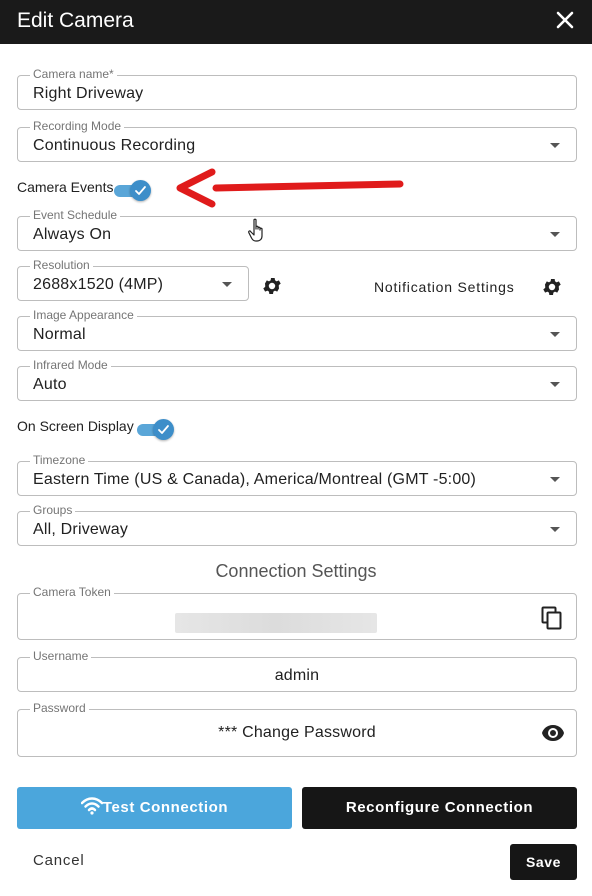  Describe the element at coordinates (297, 229) in the screenshot. I see `event-schedule-select: Event Schedule Always On` at that location.